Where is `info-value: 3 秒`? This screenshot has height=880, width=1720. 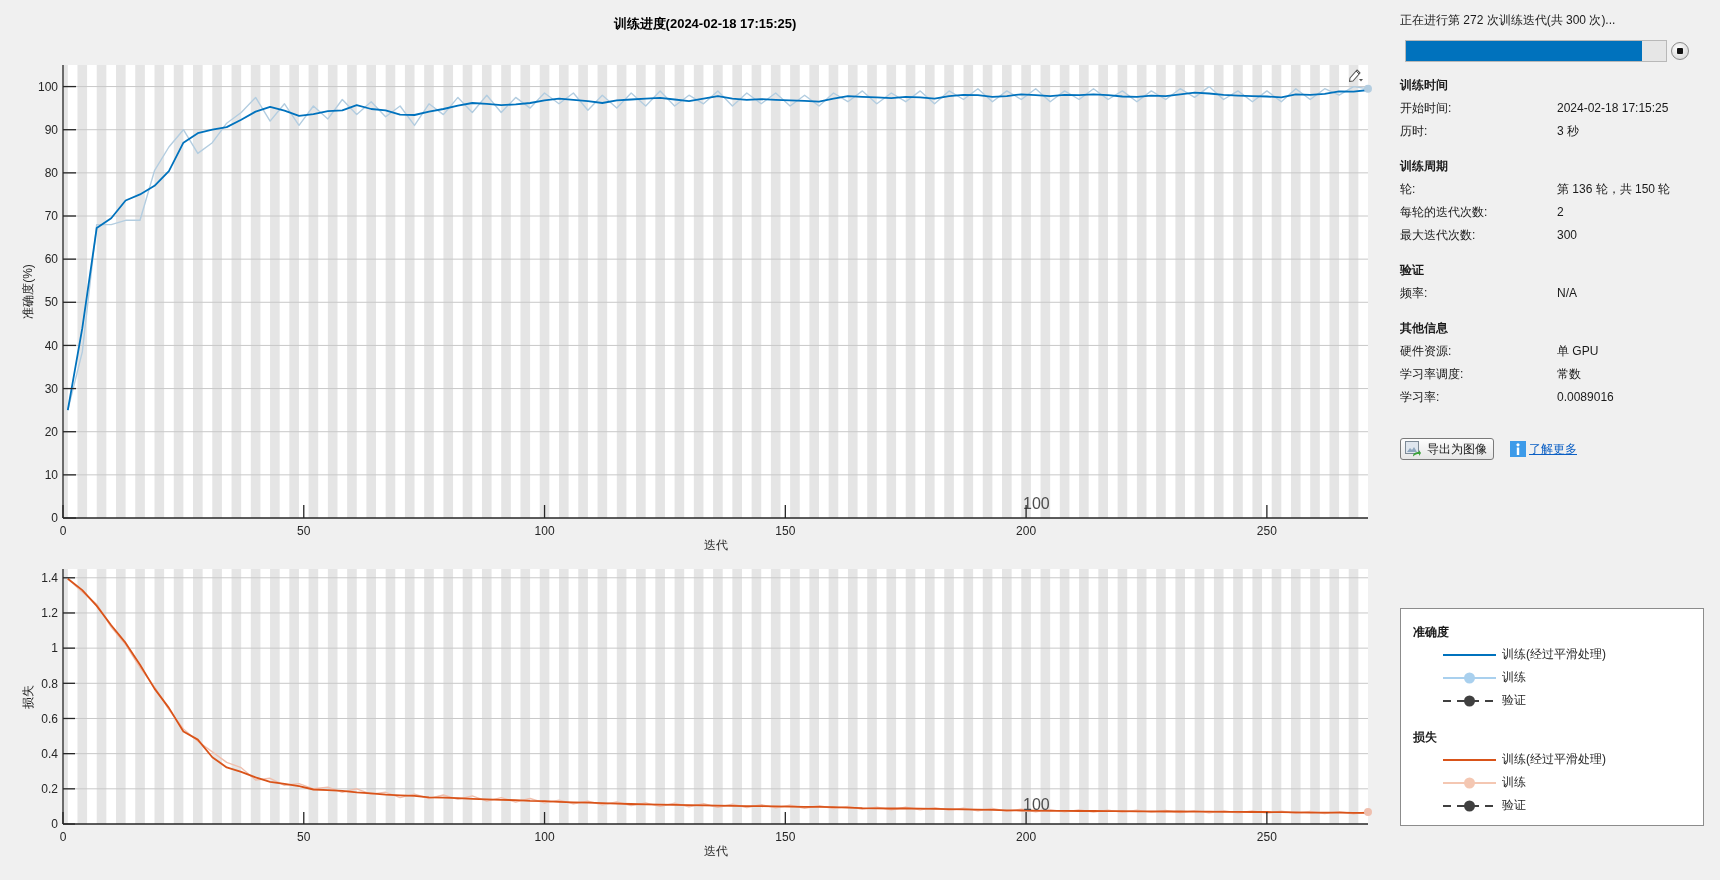 info-value: 3 秒 is located at coordinates (1568, 131).